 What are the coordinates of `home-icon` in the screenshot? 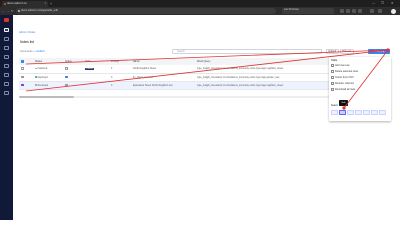 It's located at (6, 30).